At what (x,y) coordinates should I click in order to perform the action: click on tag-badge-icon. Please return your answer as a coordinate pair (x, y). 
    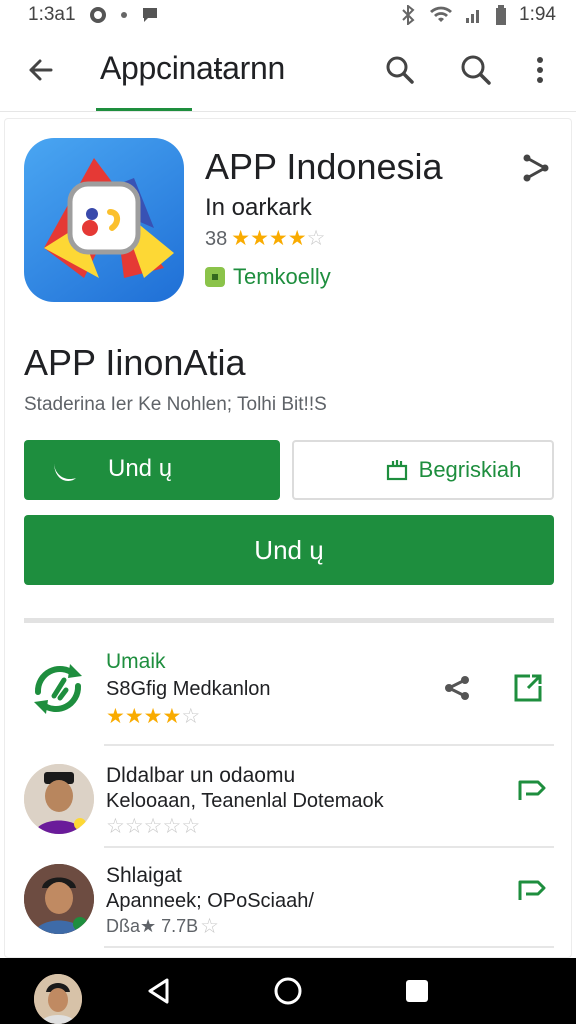
    Looking at the image, I should click on (215, 277).